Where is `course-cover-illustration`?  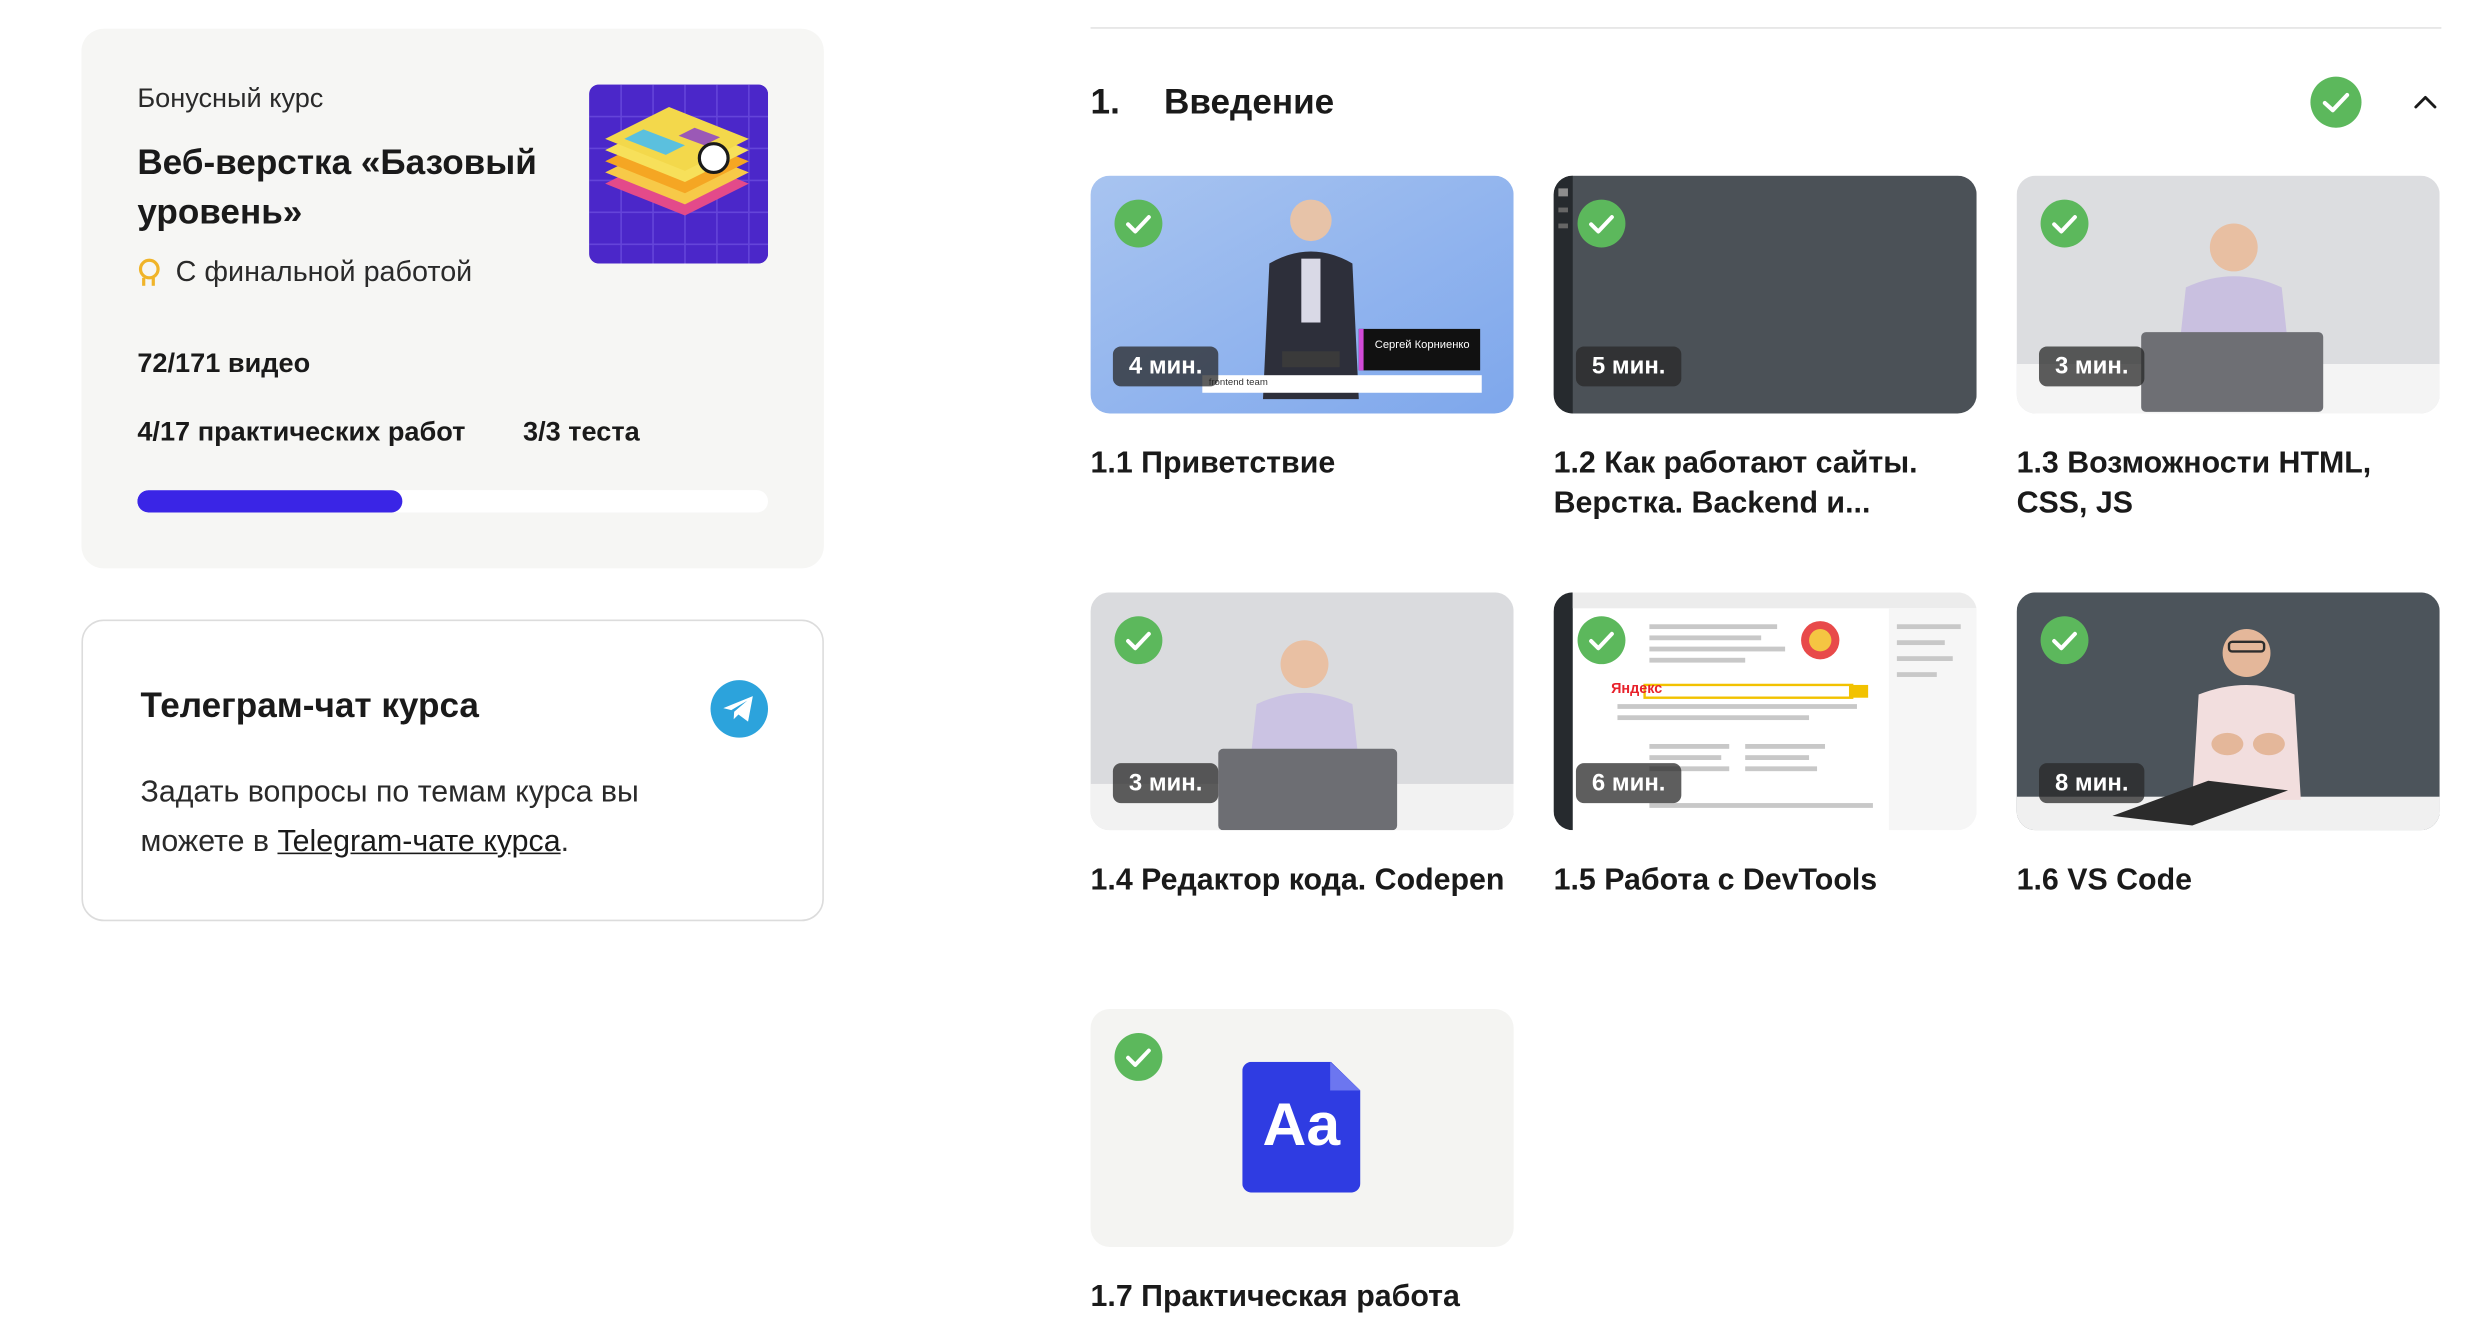 course-cover-illustration is located at coordinates (679, 174).